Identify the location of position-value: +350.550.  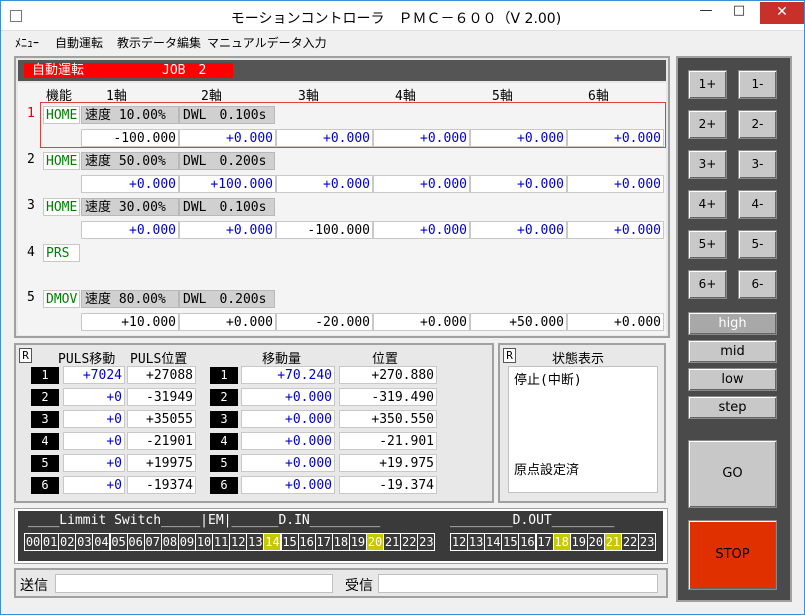
(388, 419).